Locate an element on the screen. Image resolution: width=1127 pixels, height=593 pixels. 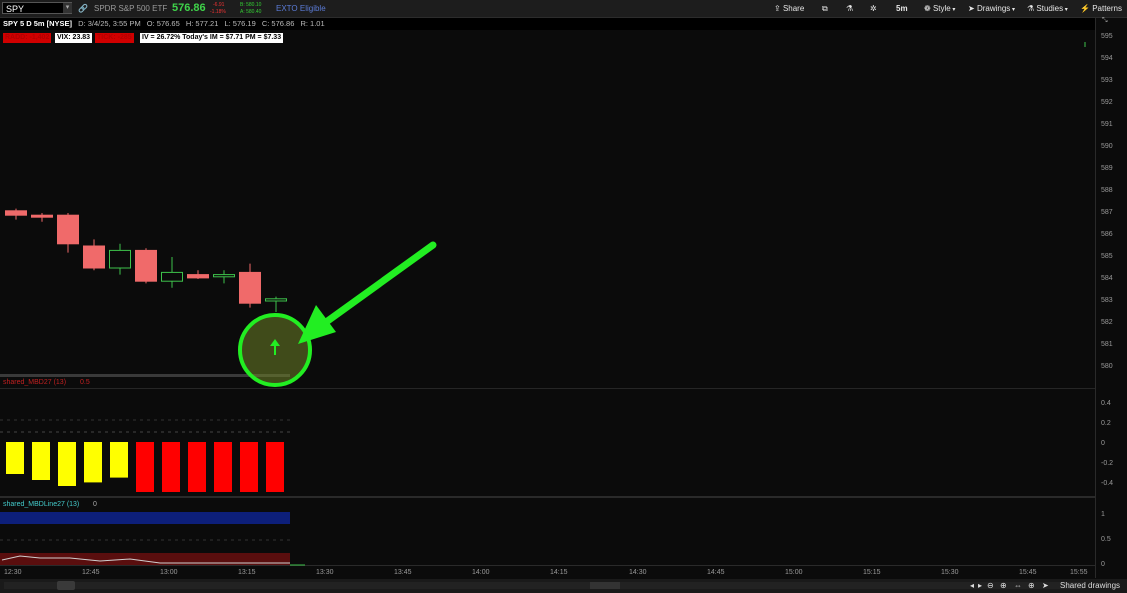
mbdline-study-value: 0 is located at coordinates (95, 504).